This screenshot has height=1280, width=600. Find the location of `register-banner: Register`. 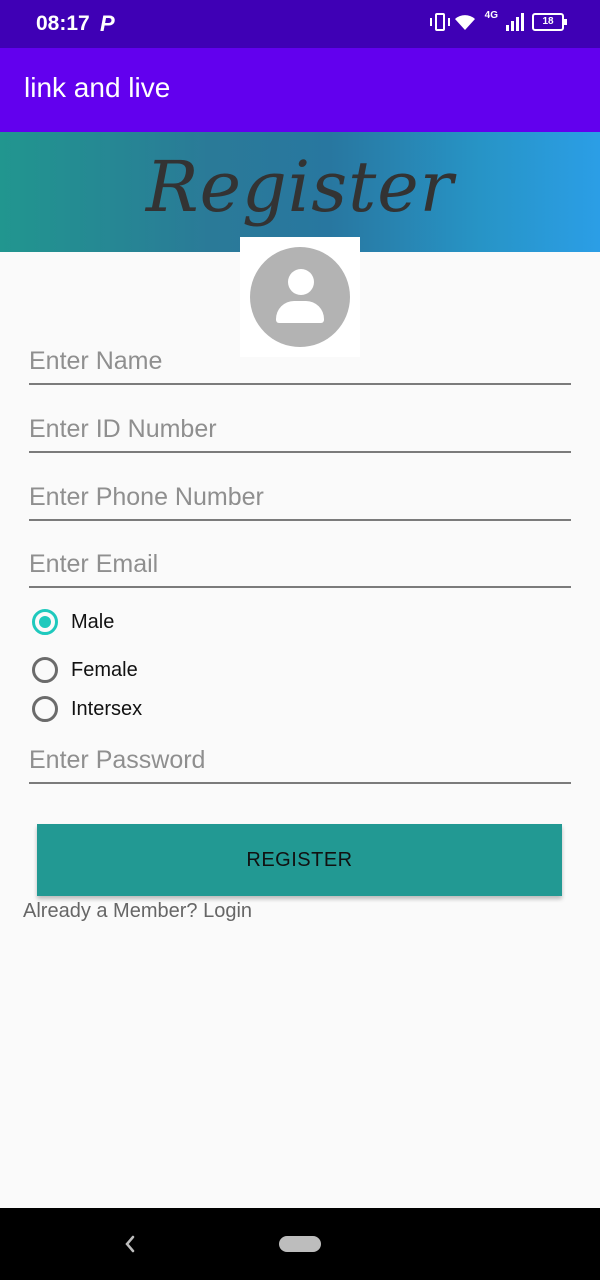

register-banner: Register is located at coordinates (300, 192).